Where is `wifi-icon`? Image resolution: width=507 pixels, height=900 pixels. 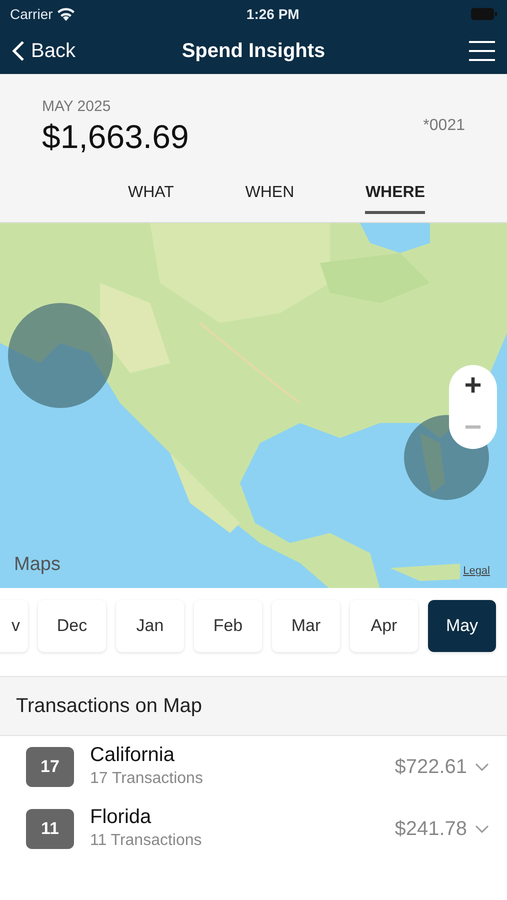 wifi-icon is located at coordinates (65, 14).